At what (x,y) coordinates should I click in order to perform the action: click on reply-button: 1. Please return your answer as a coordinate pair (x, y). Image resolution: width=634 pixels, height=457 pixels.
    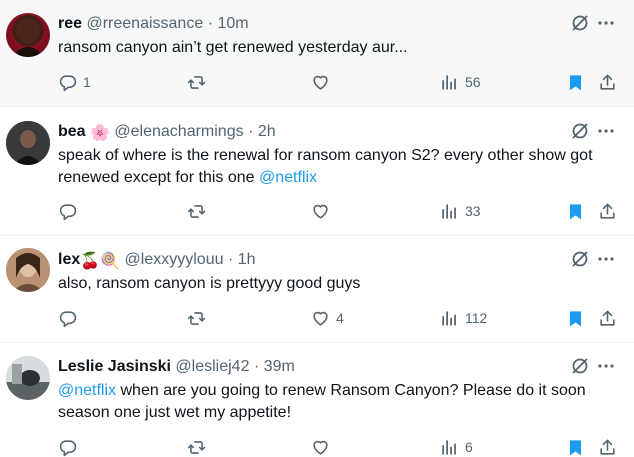
    Looking at the image, I should click on (74, 82).